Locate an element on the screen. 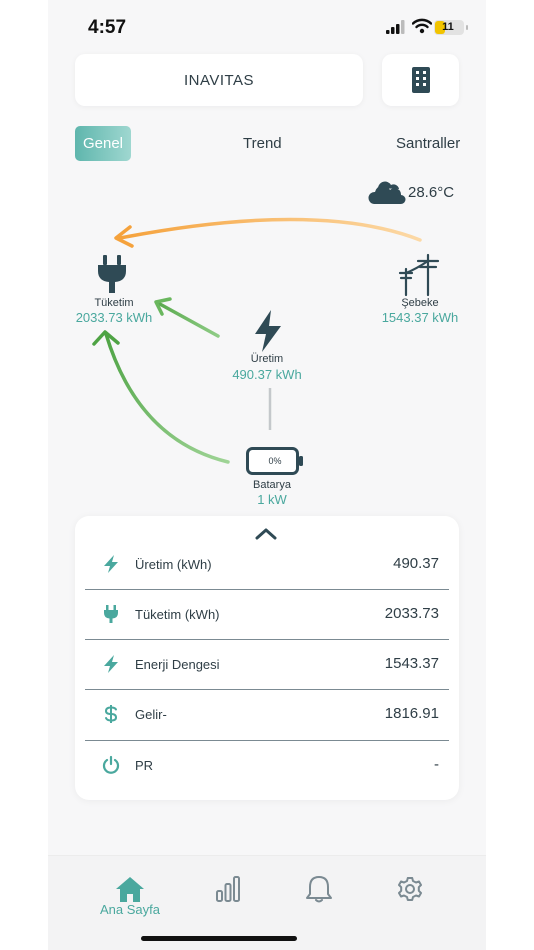  nav-charts is located at coordinates (228, 889).